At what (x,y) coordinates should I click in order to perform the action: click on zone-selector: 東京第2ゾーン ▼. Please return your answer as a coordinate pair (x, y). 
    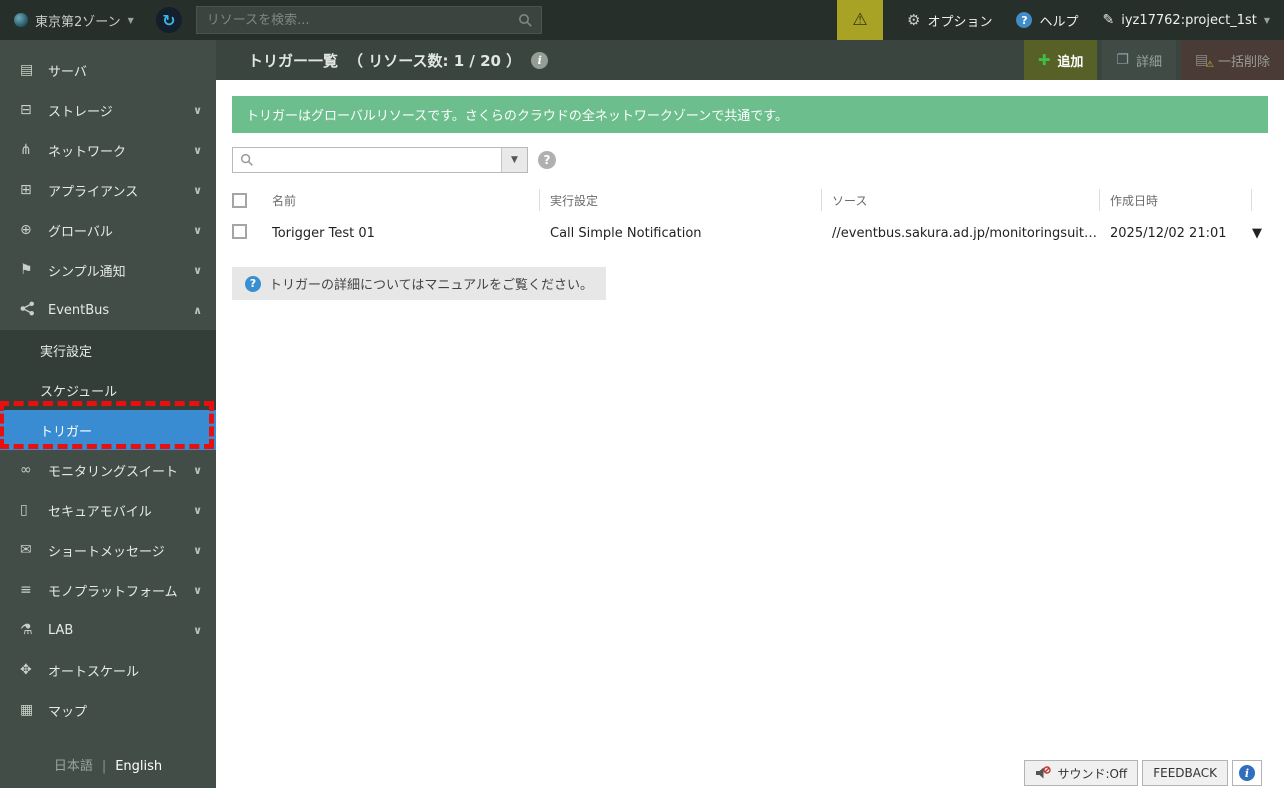
    Looking at the image, I should click on (67, 20).